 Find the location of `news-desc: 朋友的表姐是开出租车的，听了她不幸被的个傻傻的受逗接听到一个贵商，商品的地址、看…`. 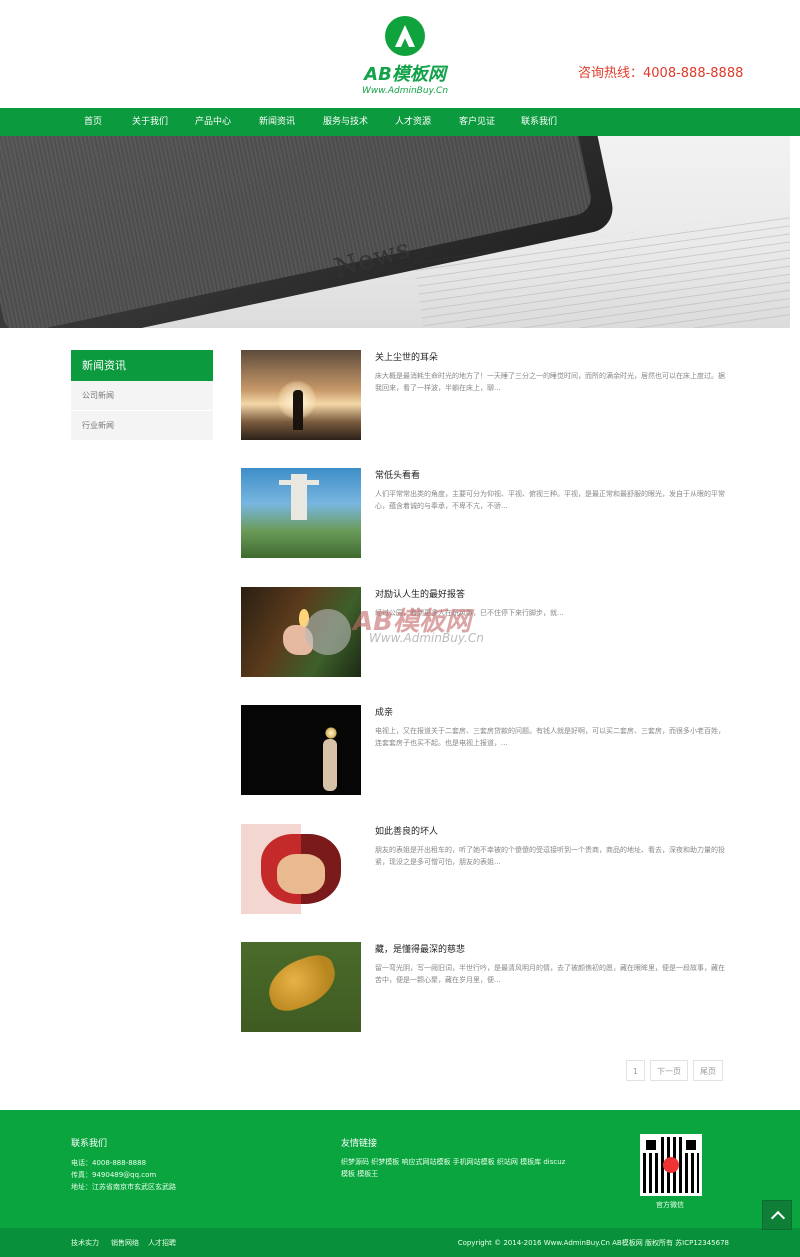

news-desc: 朋友的表姐是开出租车的，听了她不幸被的个傻傻的受逗接听到一个贵商，商品的地址、看… is located at coordinates (550, 856).